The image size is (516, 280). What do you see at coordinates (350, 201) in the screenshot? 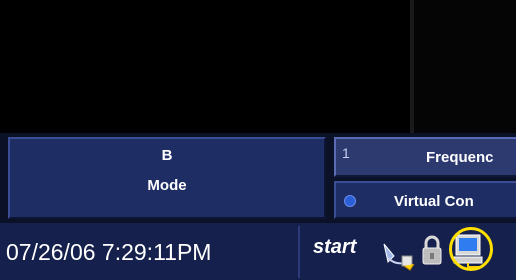
I see `status-led-icon` at bounding box center [350, 201].